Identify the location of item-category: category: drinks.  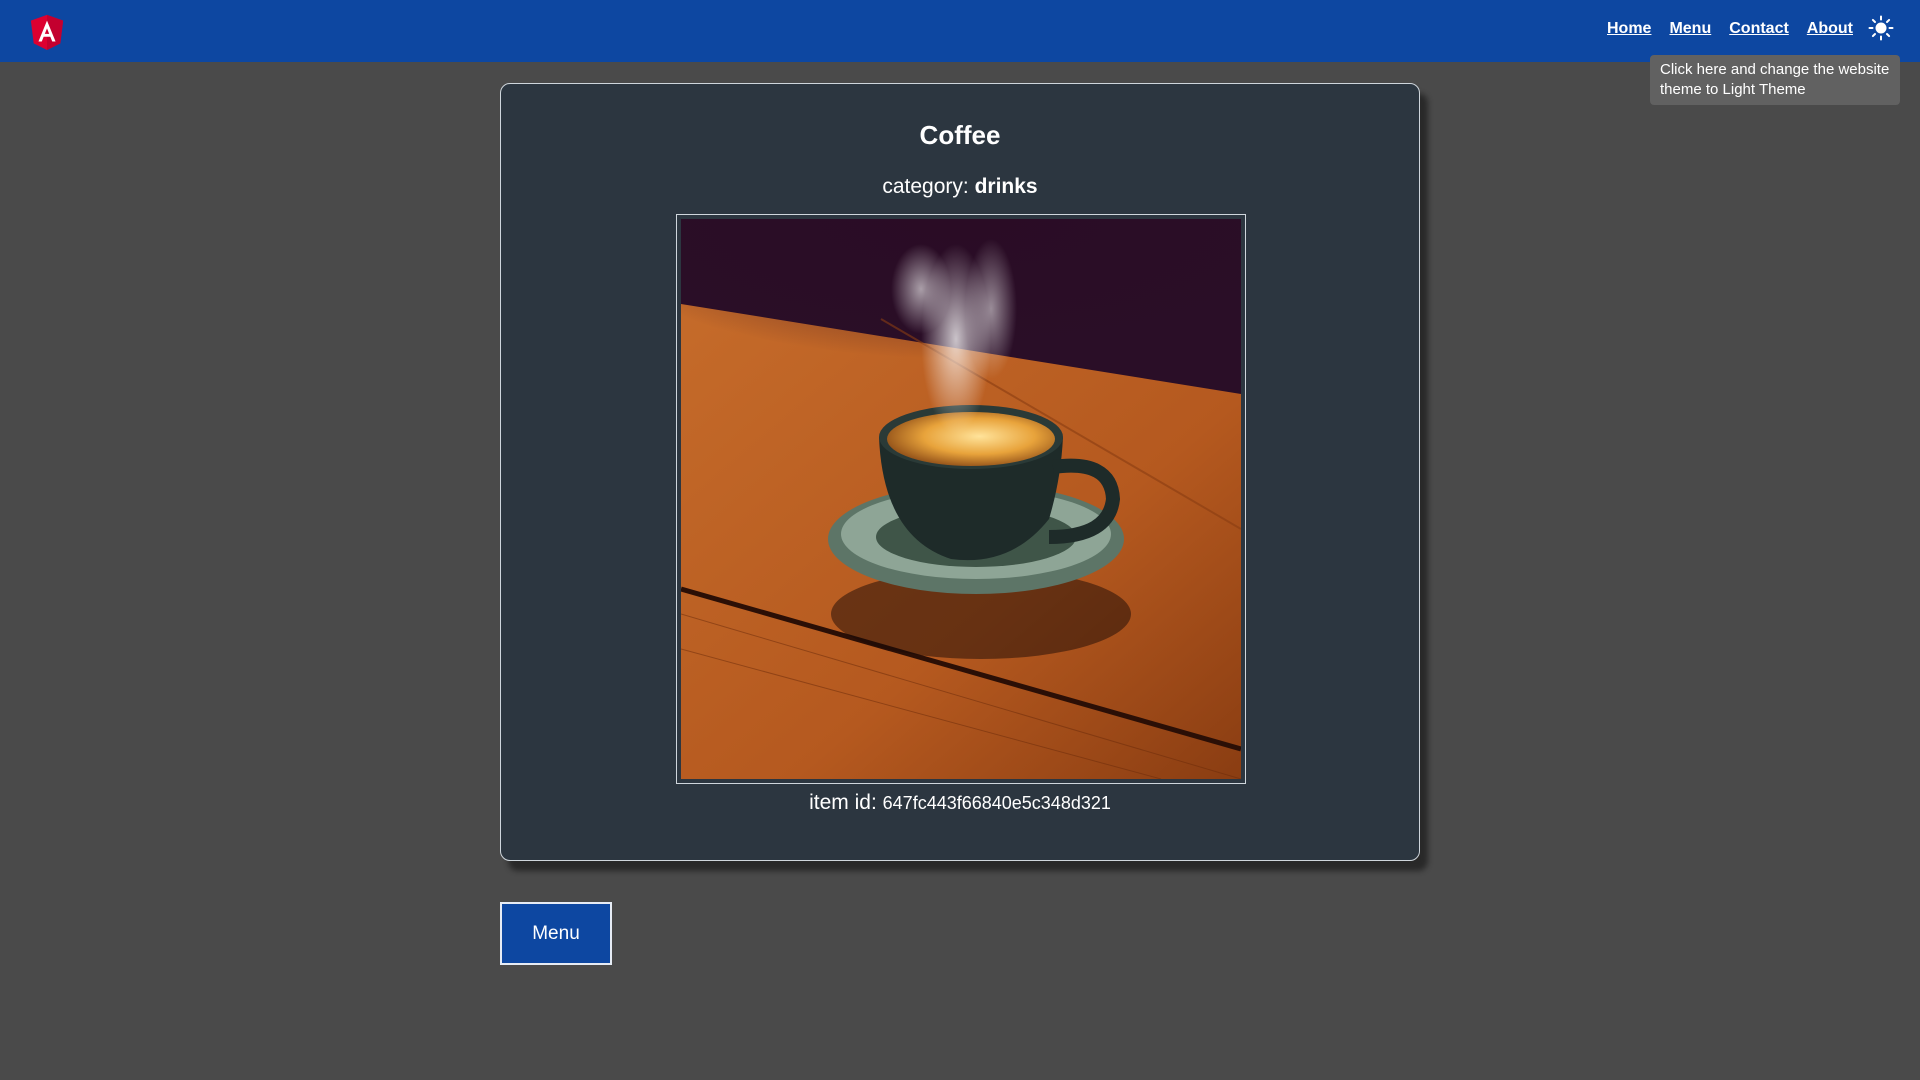
(960, 187).